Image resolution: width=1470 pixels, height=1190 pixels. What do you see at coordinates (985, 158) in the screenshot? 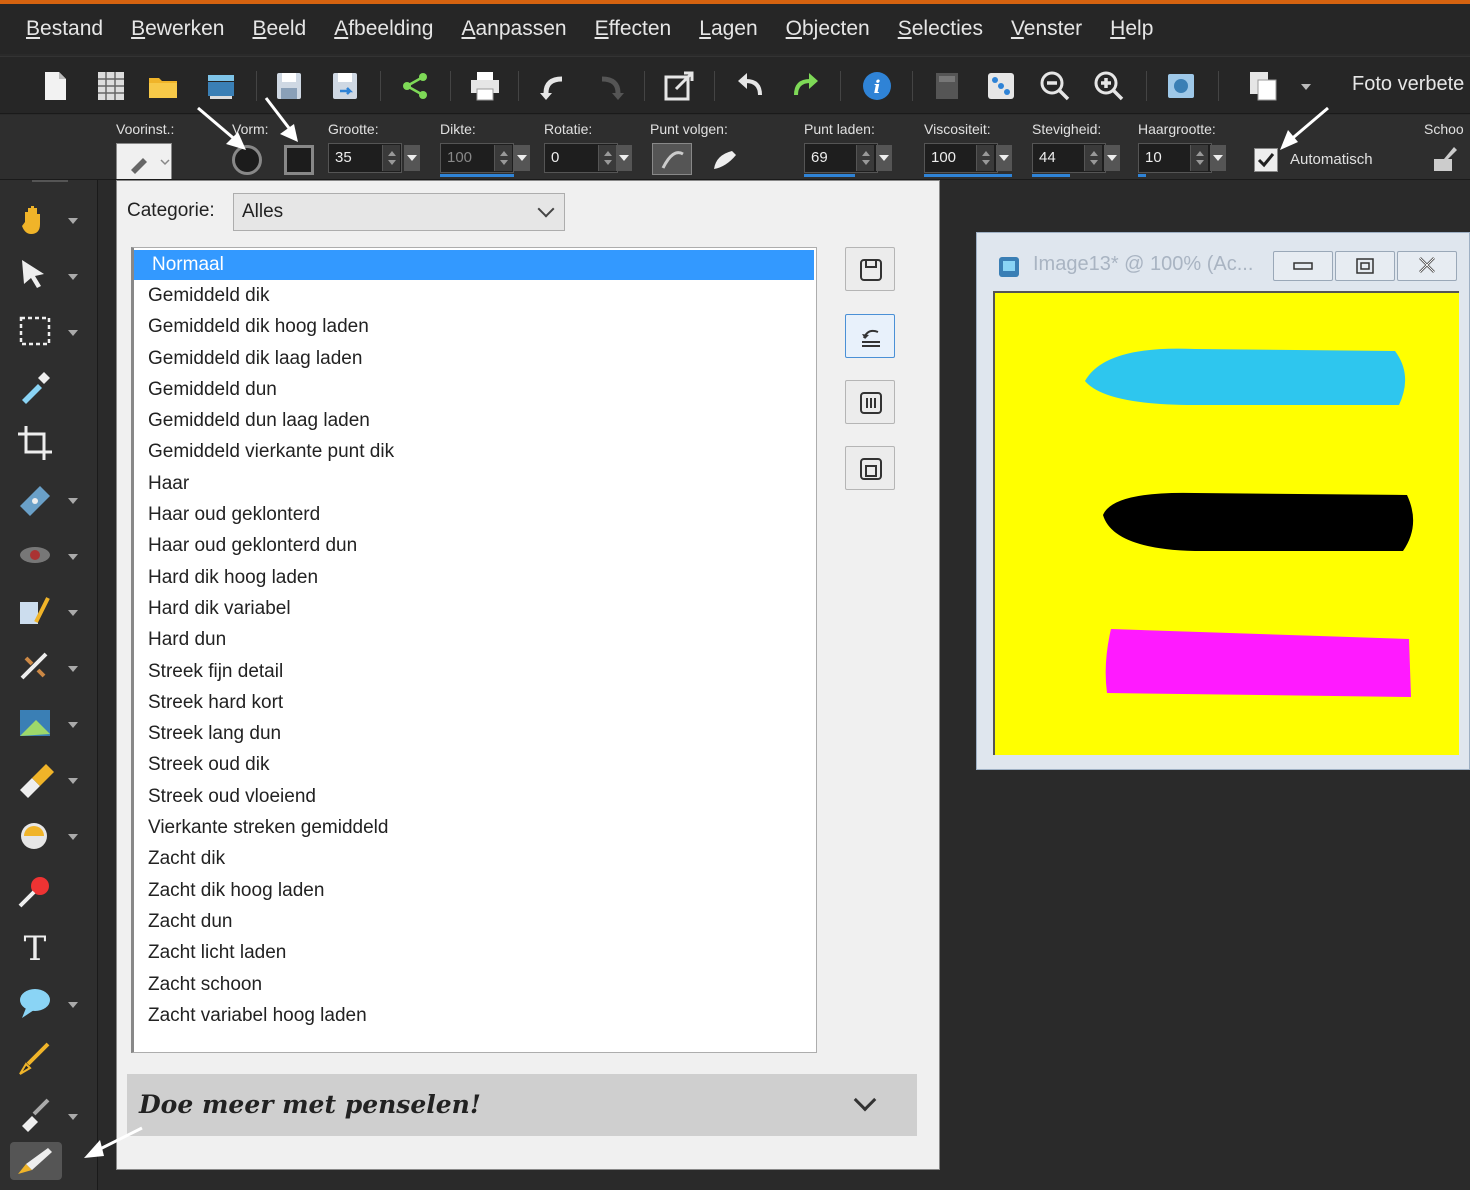
I see `viscositeit-spinner` at bounding box center [985, 158].